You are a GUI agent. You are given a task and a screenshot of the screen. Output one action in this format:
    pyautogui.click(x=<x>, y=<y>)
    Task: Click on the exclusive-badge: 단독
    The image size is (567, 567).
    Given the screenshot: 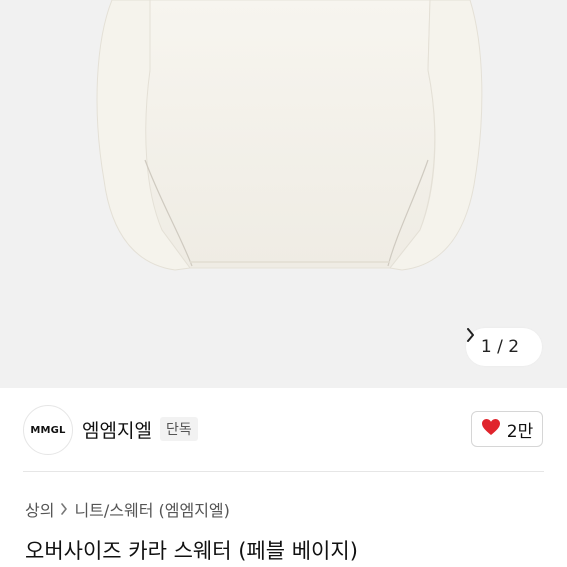 What is the action you would take?
    pyautogui.click(x=179, y=429)
    